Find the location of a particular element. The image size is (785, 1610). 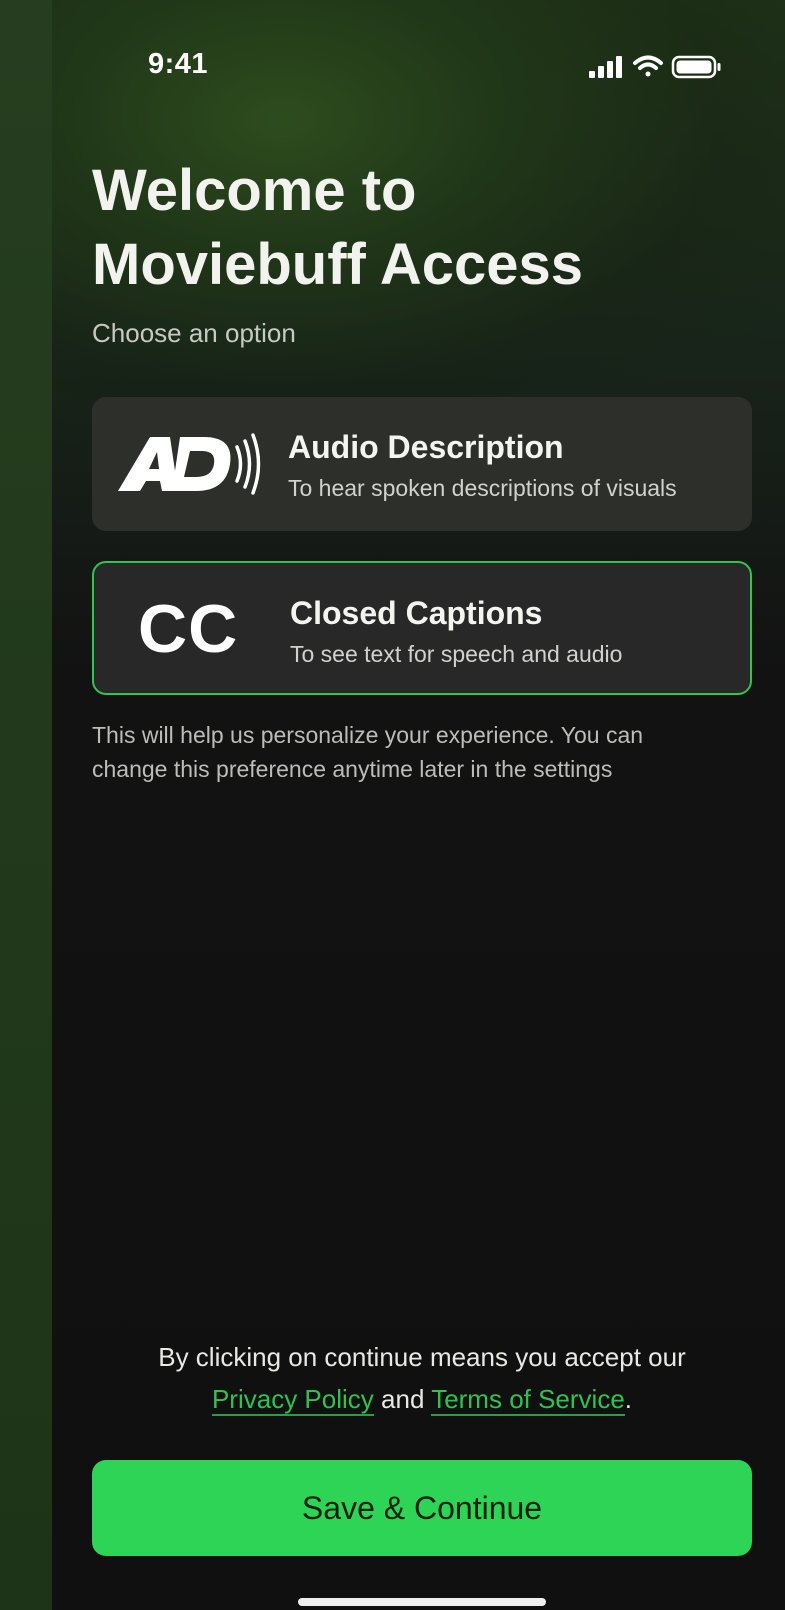

status-time: 9:41 is located at coordinates (178, 64).